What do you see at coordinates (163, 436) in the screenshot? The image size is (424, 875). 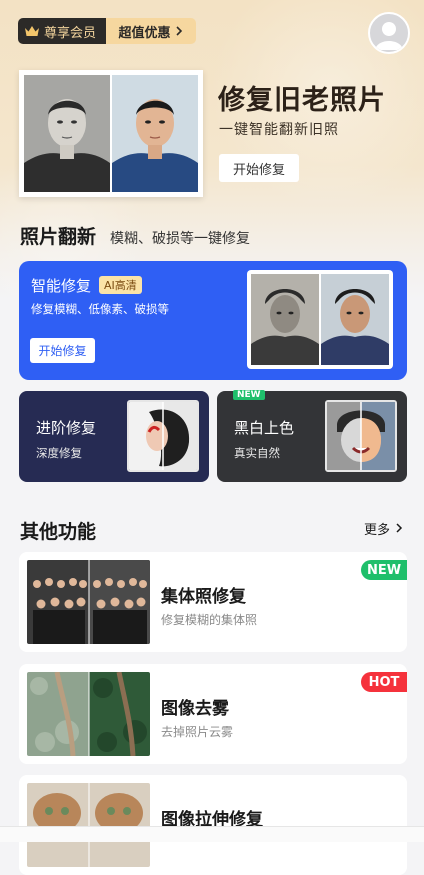 I see `advanced-repair-thumbnail` at bounding box center [163, 436].